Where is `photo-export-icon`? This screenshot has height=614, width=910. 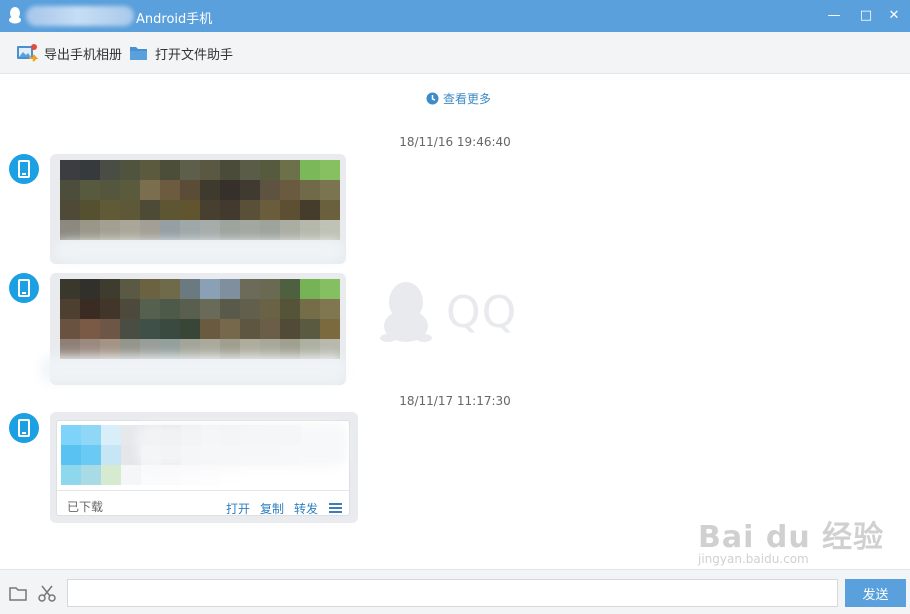 photo-export-icon is located at coordinates (27, 53).